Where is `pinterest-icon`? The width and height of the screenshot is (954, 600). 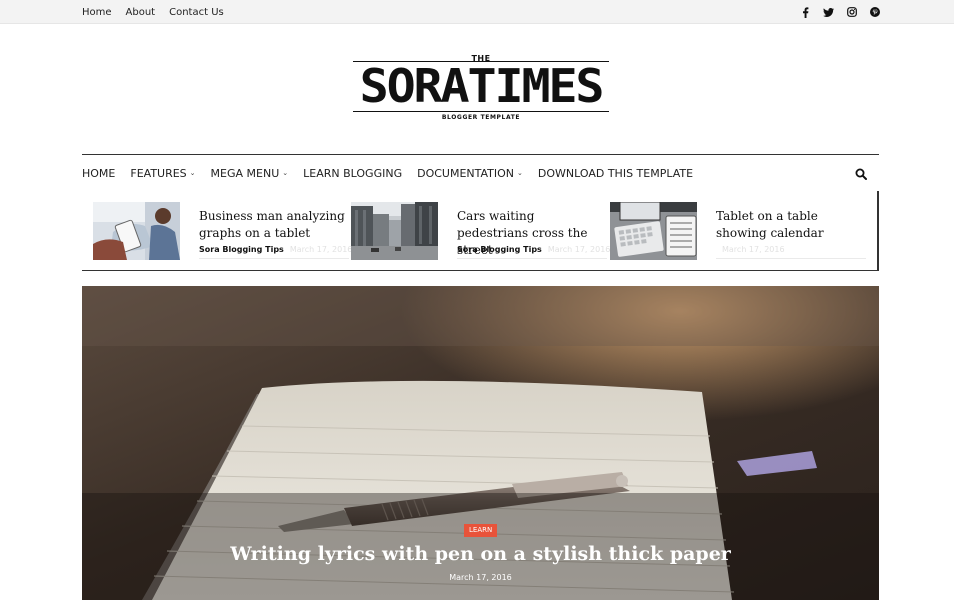 pinterest-icon is located at coordinates (874, 12).